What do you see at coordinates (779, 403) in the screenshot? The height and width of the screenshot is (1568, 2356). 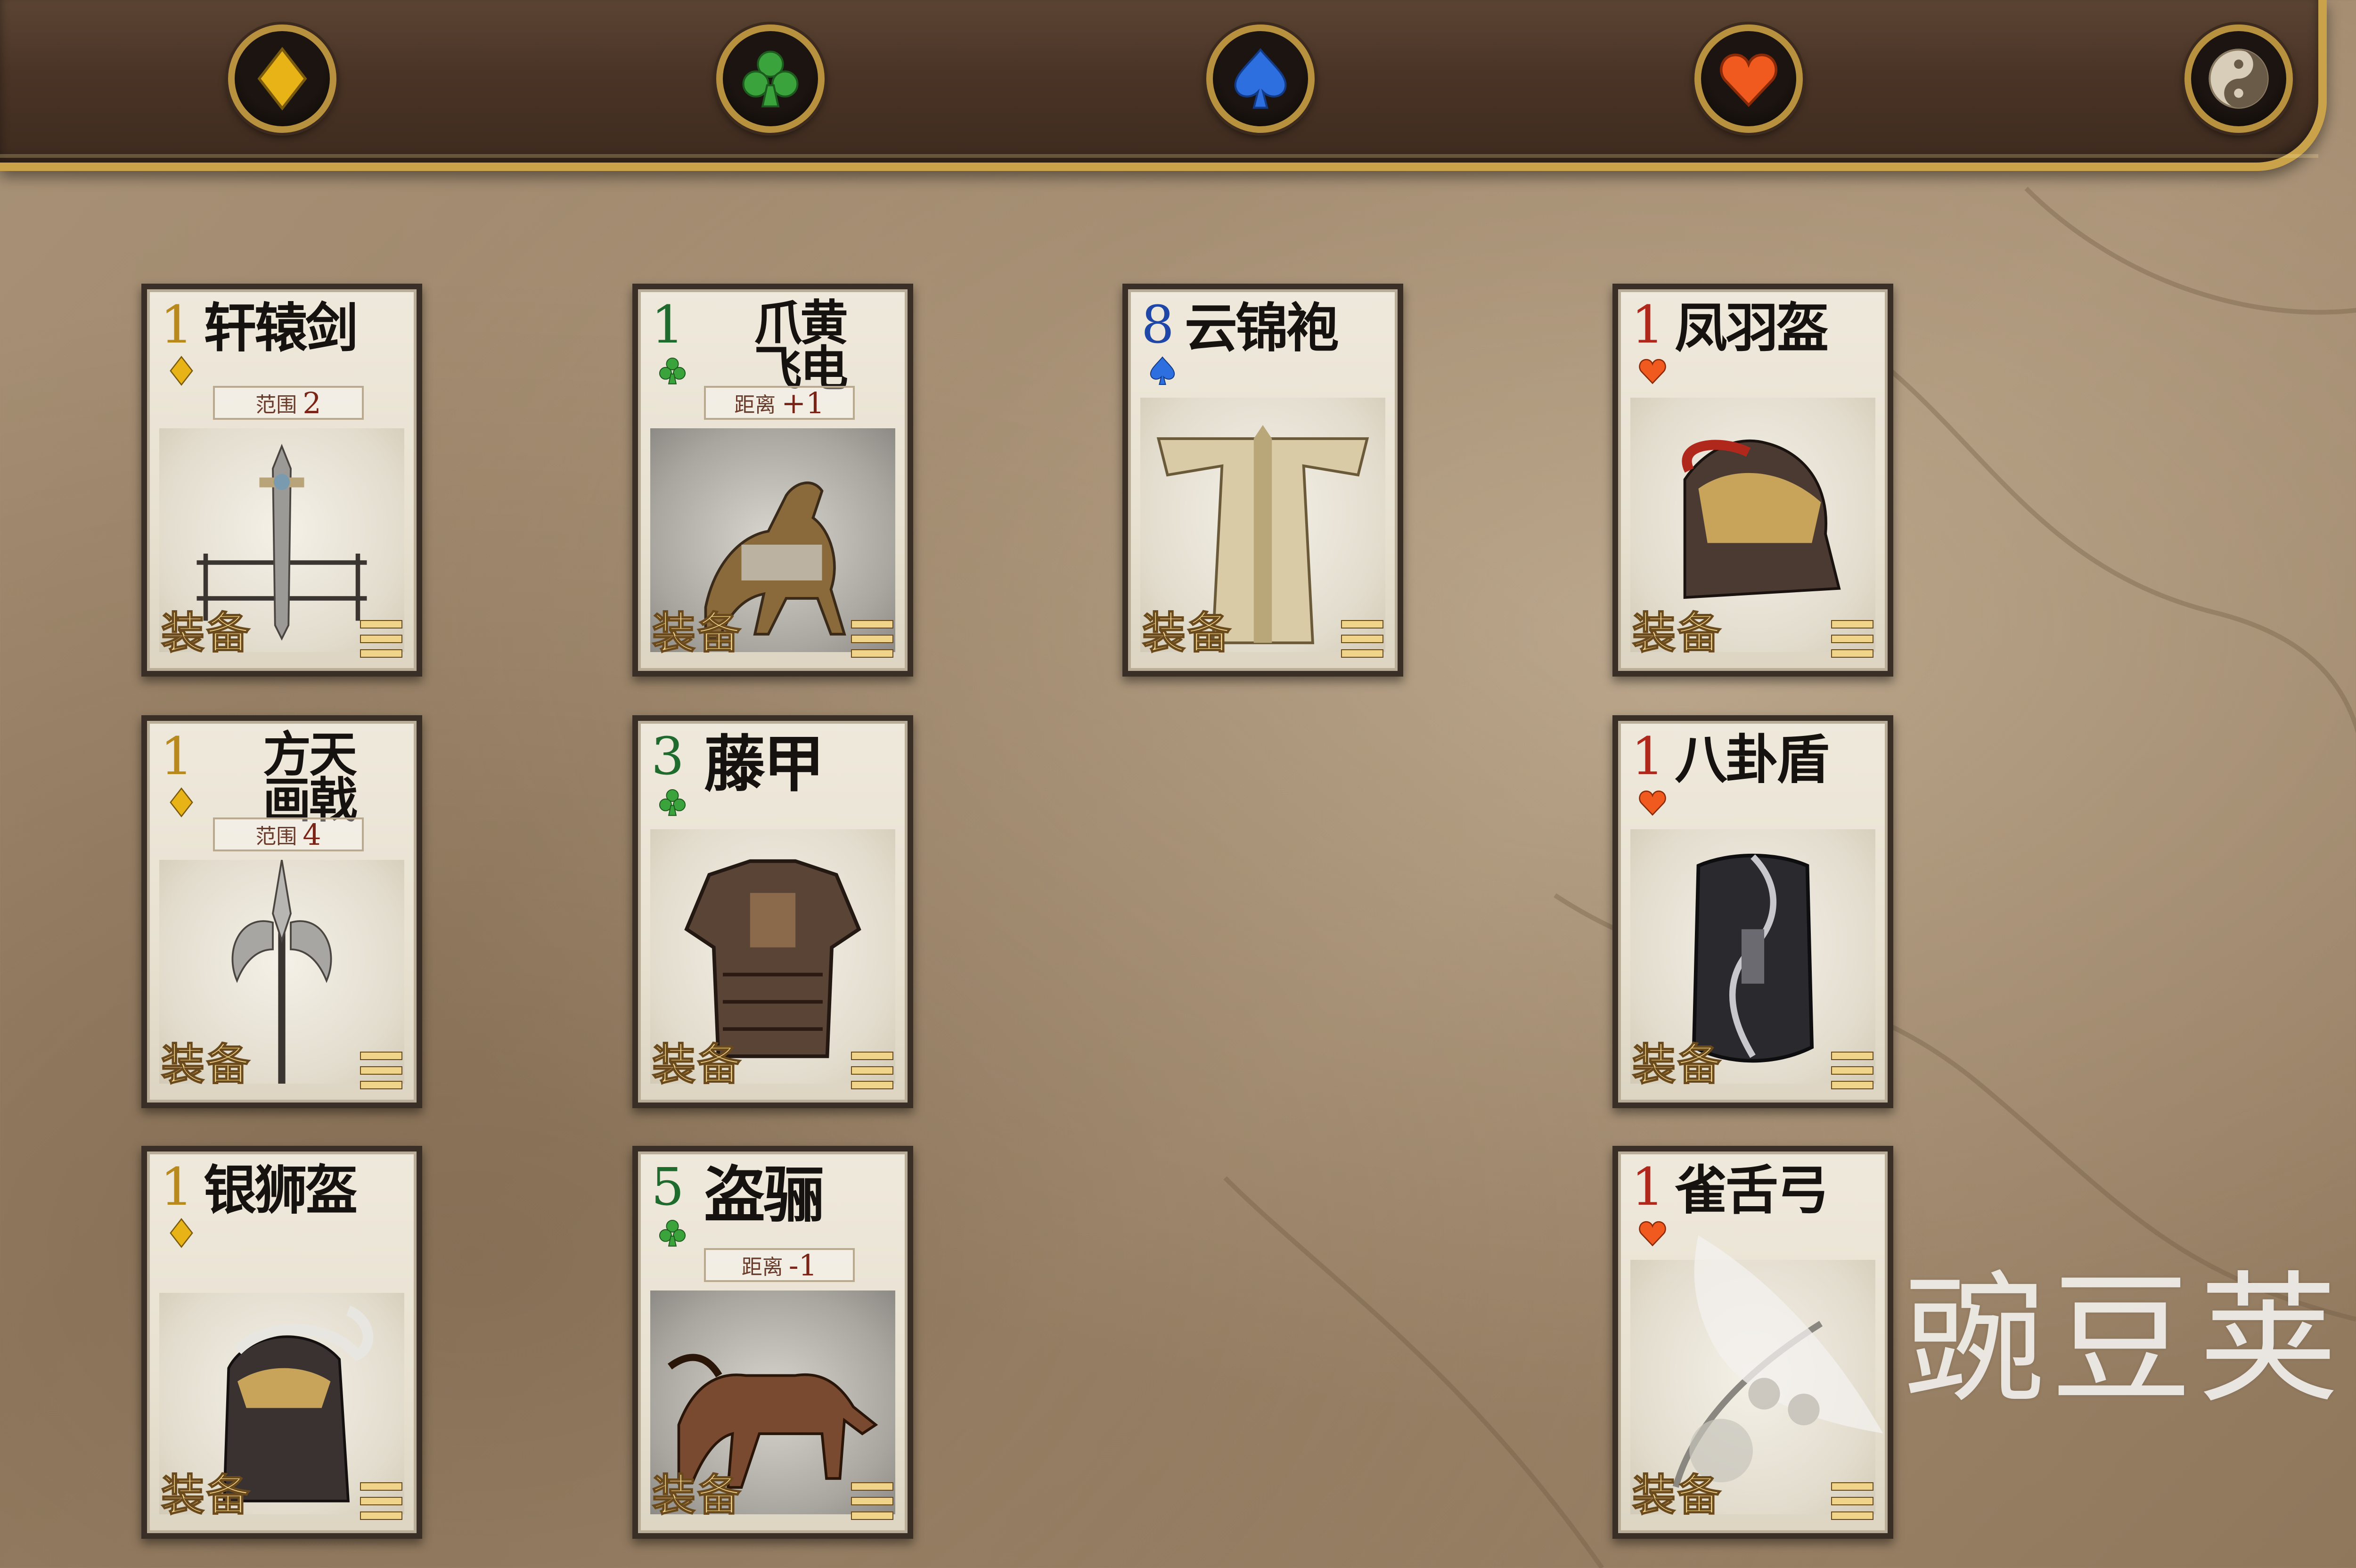 I see `card-stat: 距离 +1` at bounding box center [779, 403].